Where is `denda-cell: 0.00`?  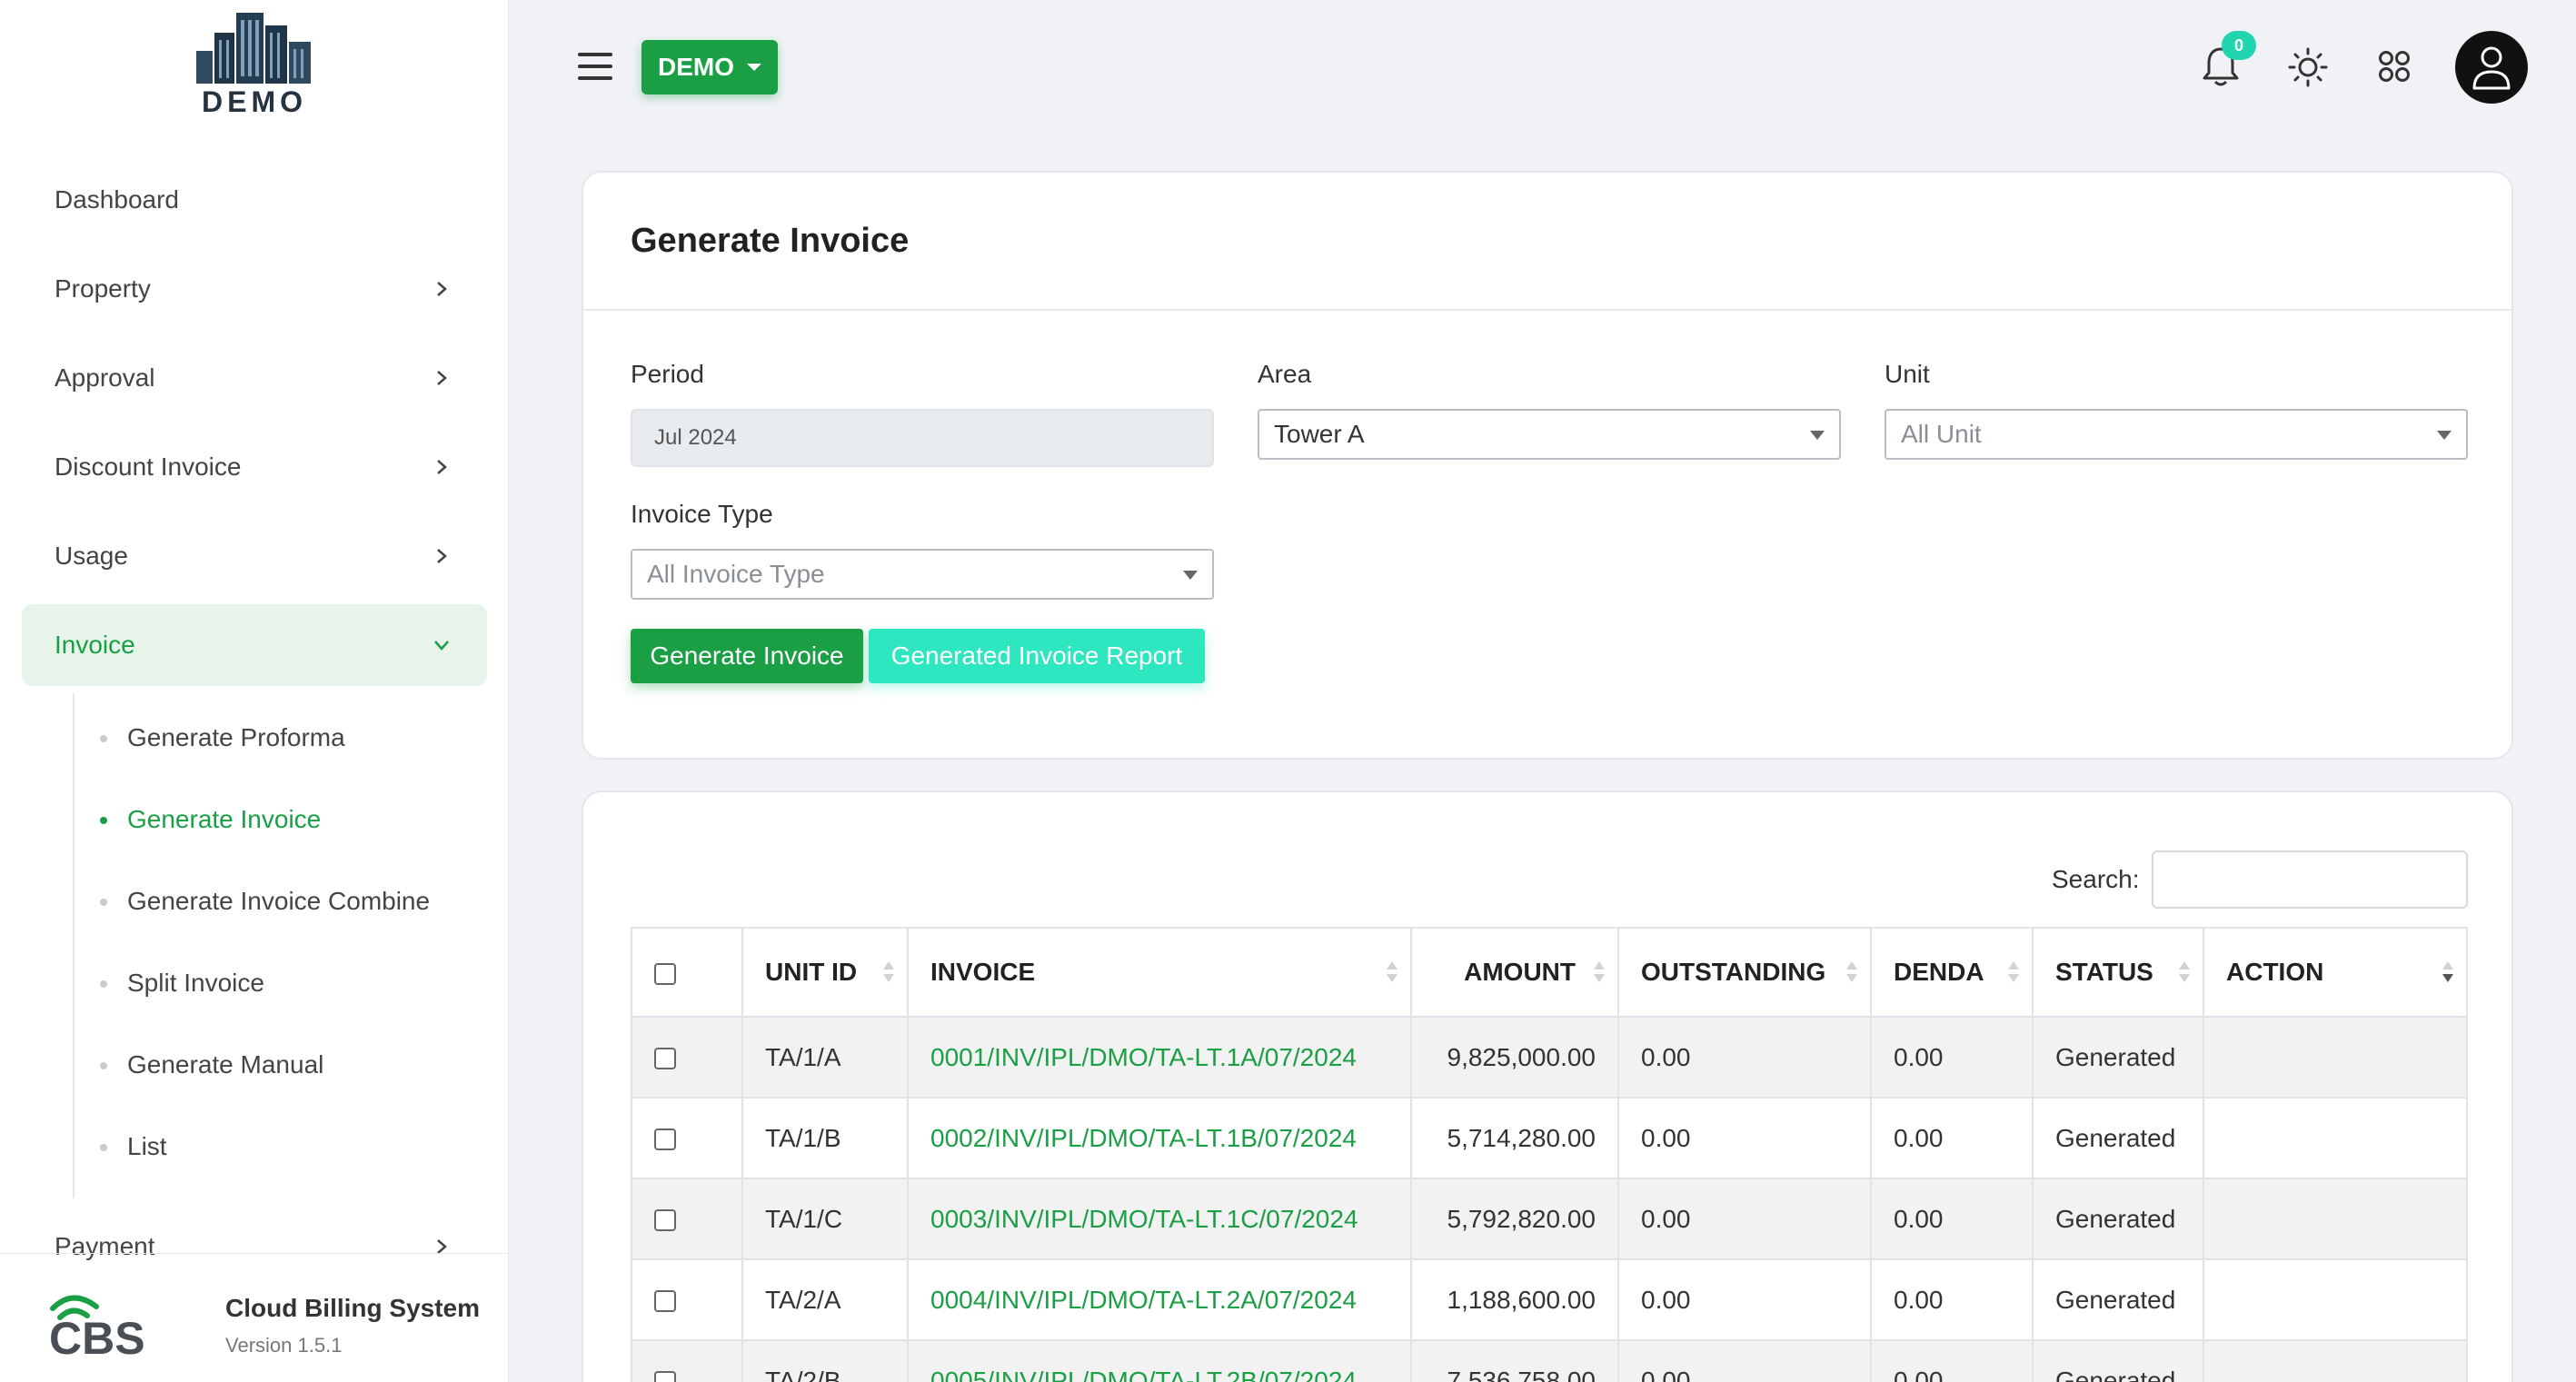 denda-cell: 0.00 is located at coordinates (1952, 1299).